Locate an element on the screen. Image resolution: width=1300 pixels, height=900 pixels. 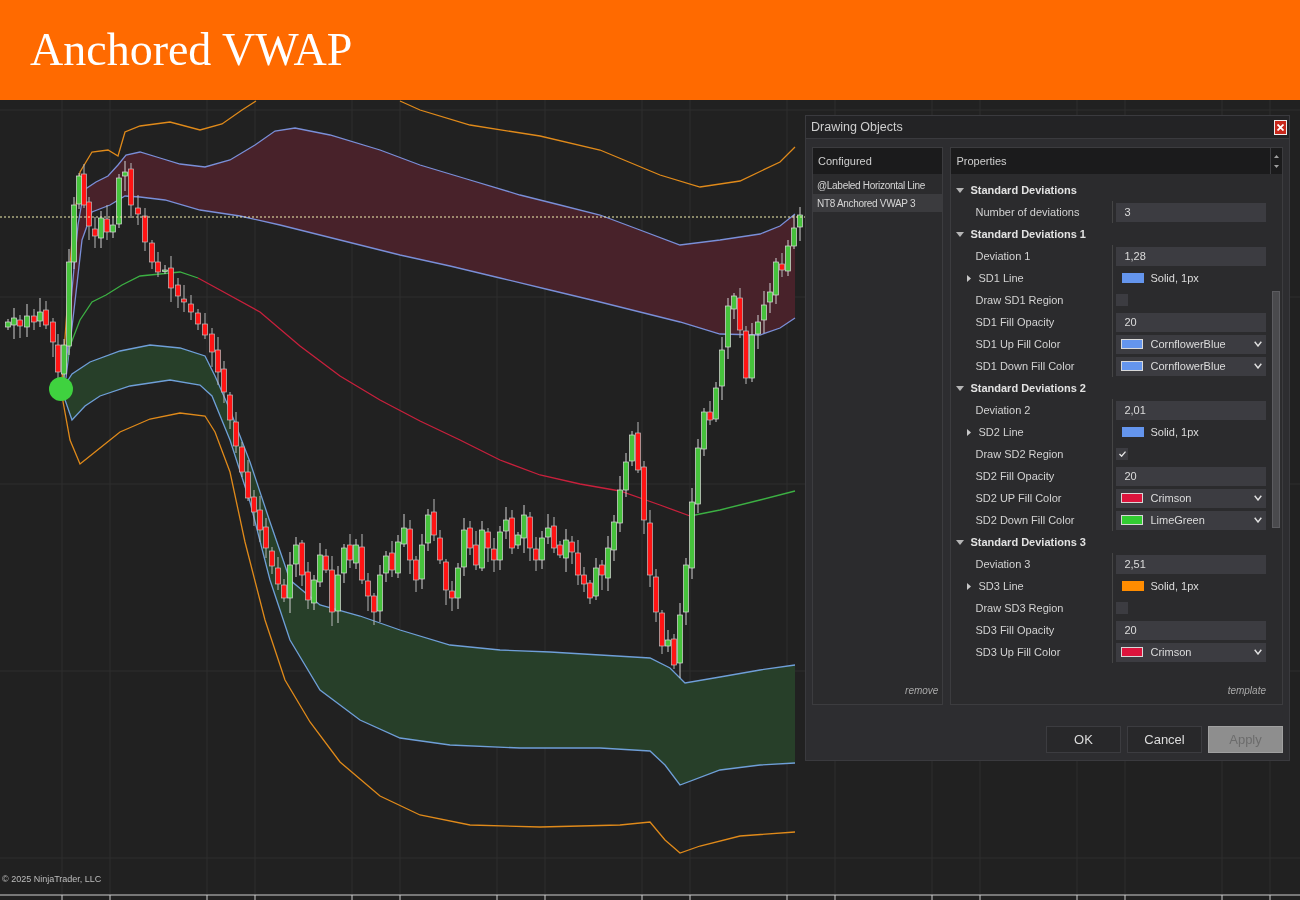
scroll-up-icon is located at coordinates (1276, 156).